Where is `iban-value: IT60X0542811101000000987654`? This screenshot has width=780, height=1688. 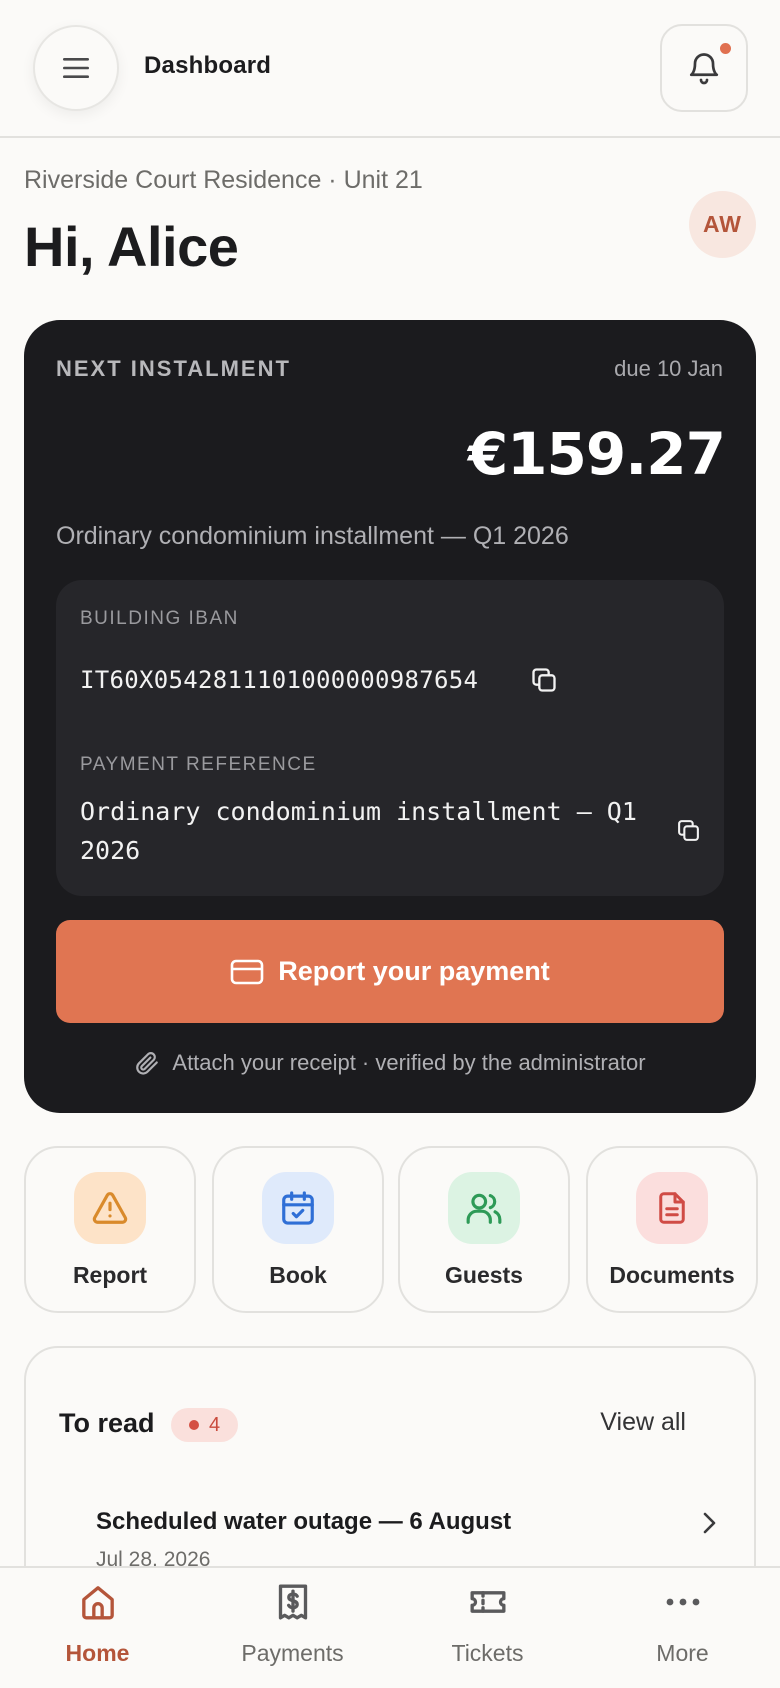
iban-value: IT60X0542811101000000987654 is located at coordinates (279, 680).